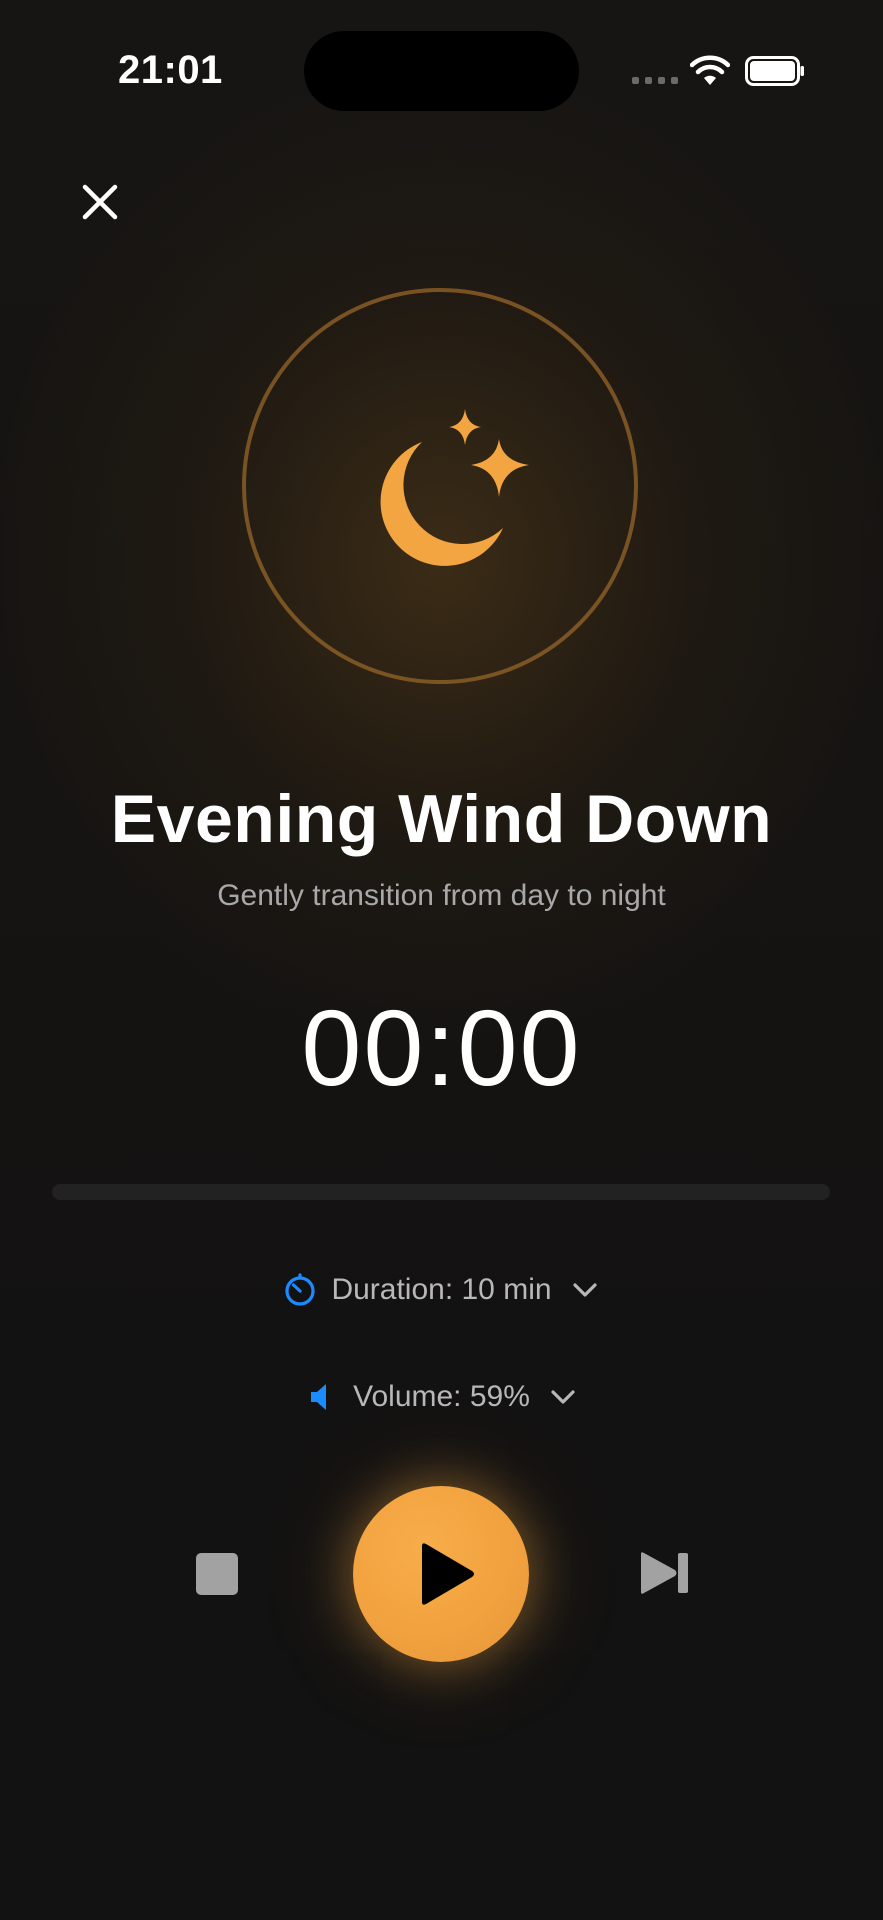 The height and width of the screenshot is (1920, 883). I want to click on duration-label: Duration: 10 min, so click(441, 1289).